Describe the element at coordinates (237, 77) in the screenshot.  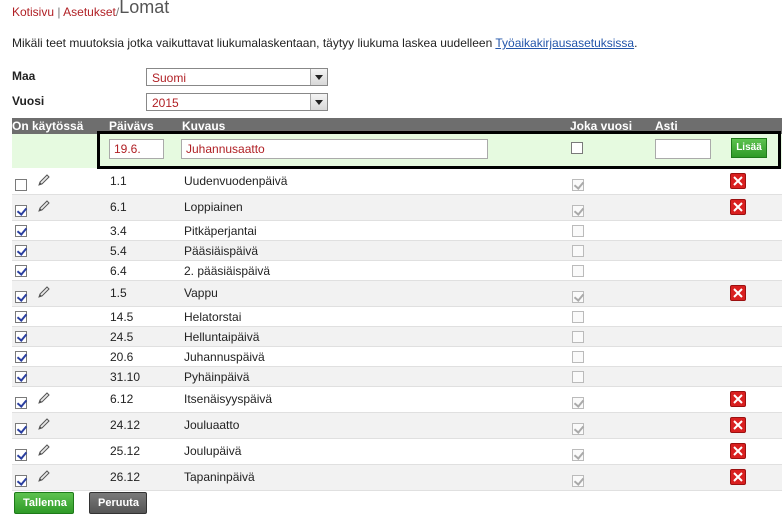
I see `country-select: Suomi` at that location.